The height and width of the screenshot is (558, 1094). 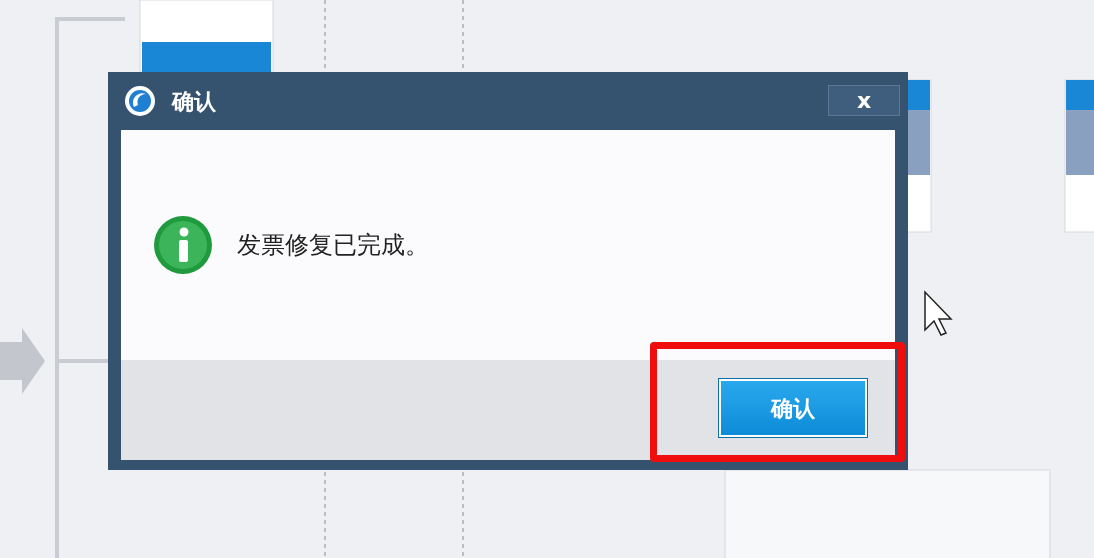 I want to click on close-button: x, so click(x=864, y=100).